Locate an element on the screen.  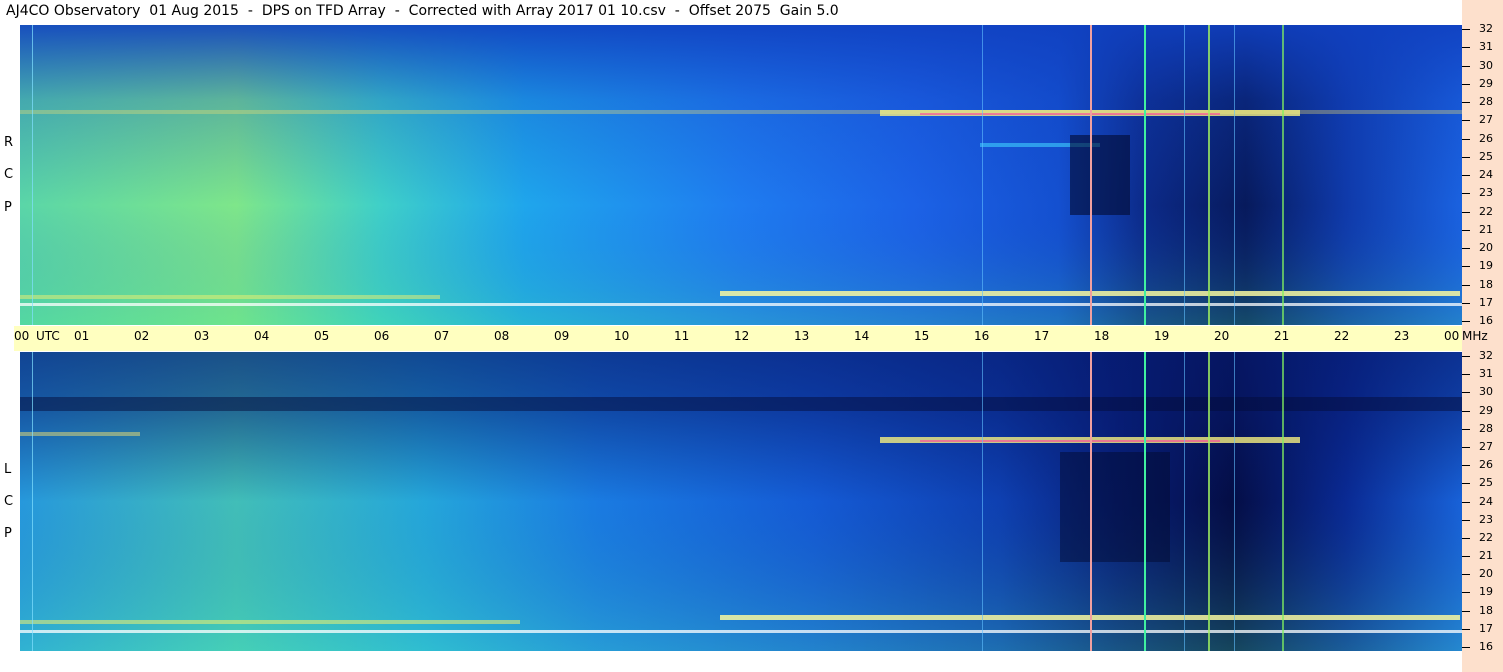
time-label-mhz: MHz is located at coordinates (1475, 336).